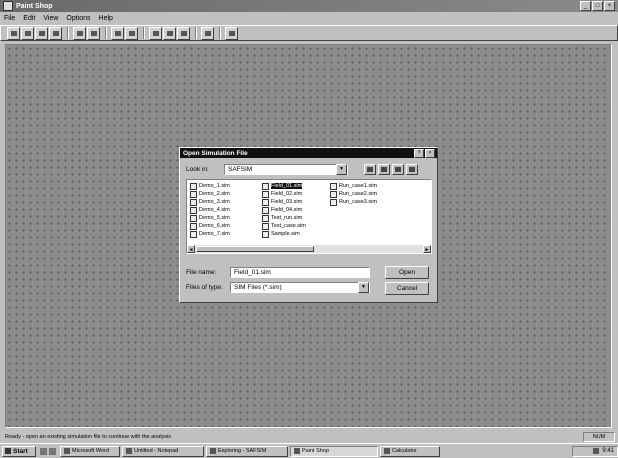 This screenshot has width=618, height=458. What do you see at coordinates (255, 249) in the screenshot?
I see `scrollbar-thumb` at bounding box center [255, 249].